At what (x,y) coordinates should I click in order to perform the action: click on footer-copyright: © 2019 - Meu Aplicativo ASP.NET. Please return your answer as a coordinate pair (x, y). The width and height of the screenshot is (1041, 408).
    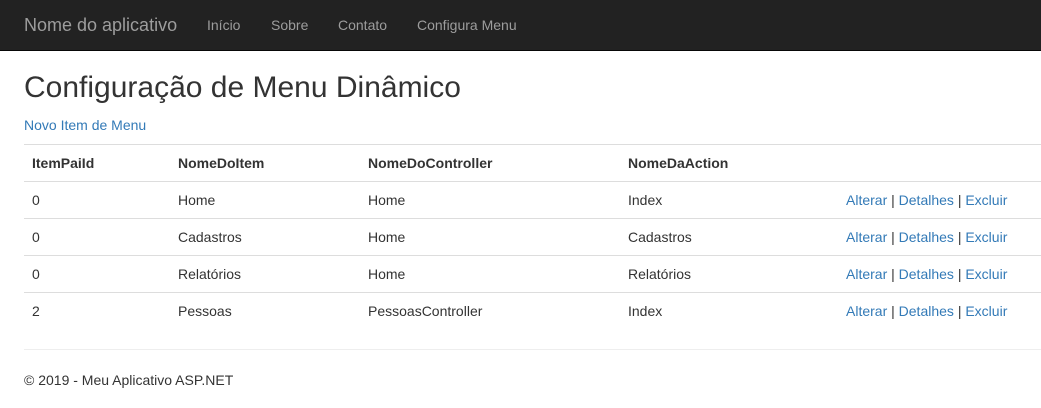
    Looking at the image, I should click on (129, 380).